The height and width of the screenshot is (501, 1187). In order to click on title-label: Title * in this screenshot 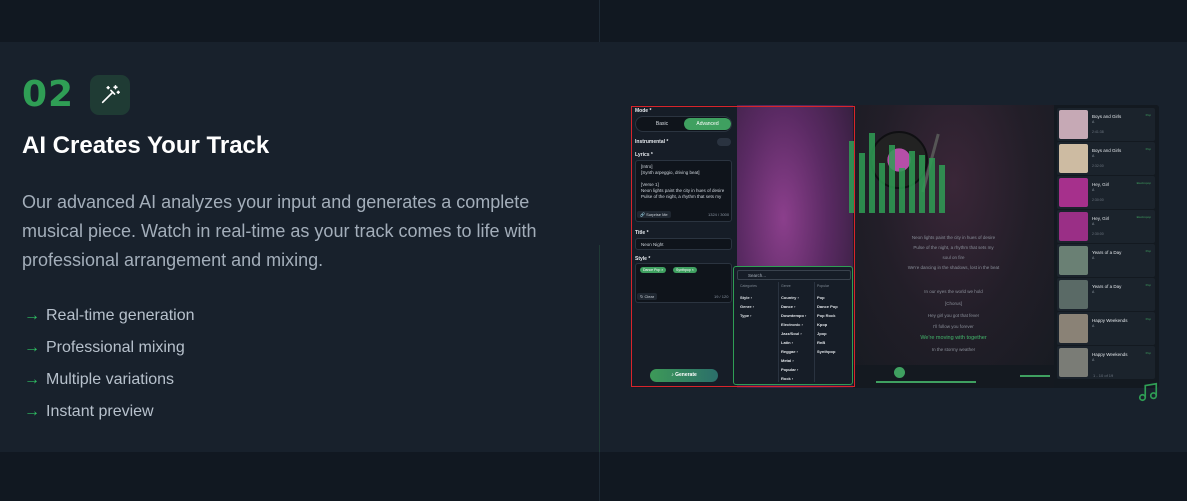, I will do `click(642, 233)`.